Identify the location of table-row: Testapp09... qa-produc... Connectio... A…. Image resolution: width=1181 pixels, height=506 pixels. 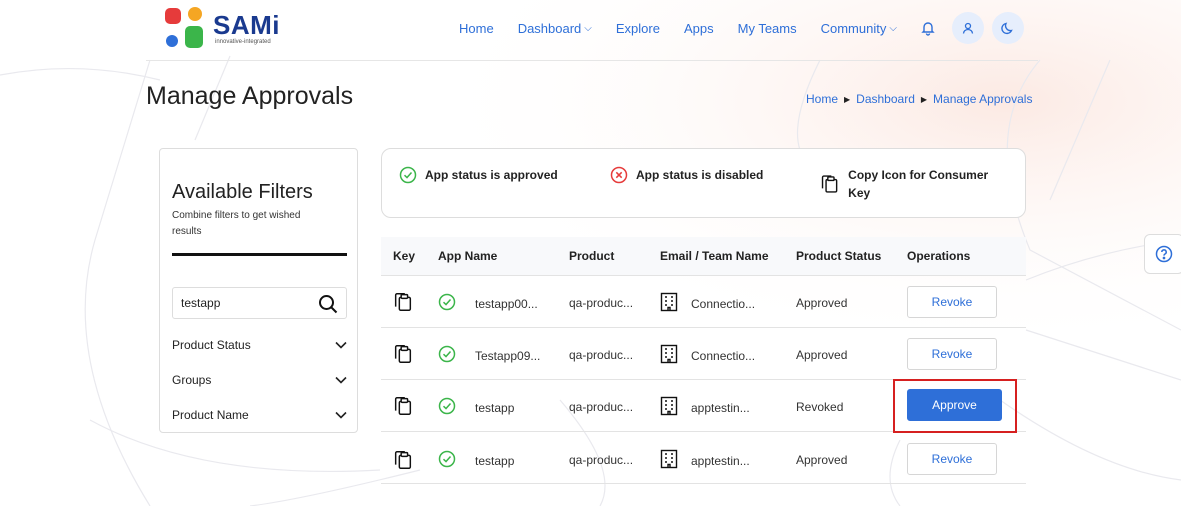
(703, 354).